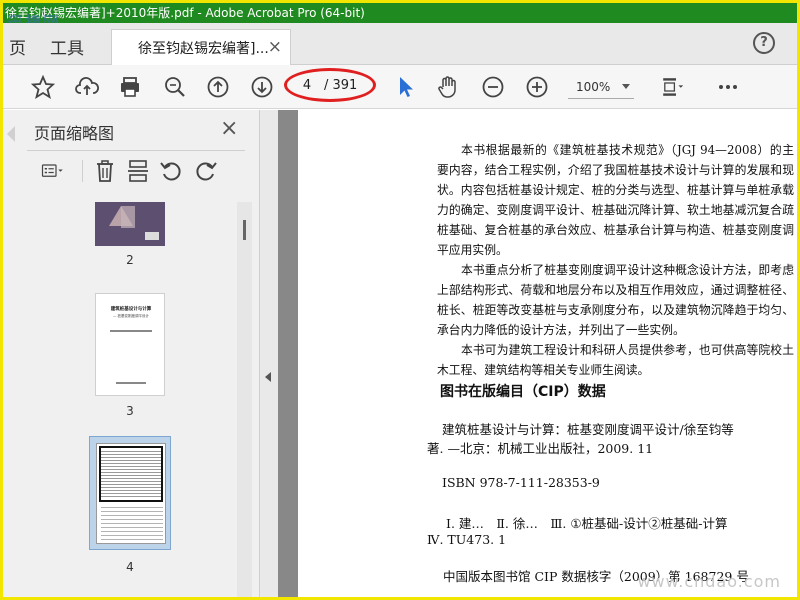 This screenshot has height=600, width=800. I want to click on panel-splitter, so click(269, 353).